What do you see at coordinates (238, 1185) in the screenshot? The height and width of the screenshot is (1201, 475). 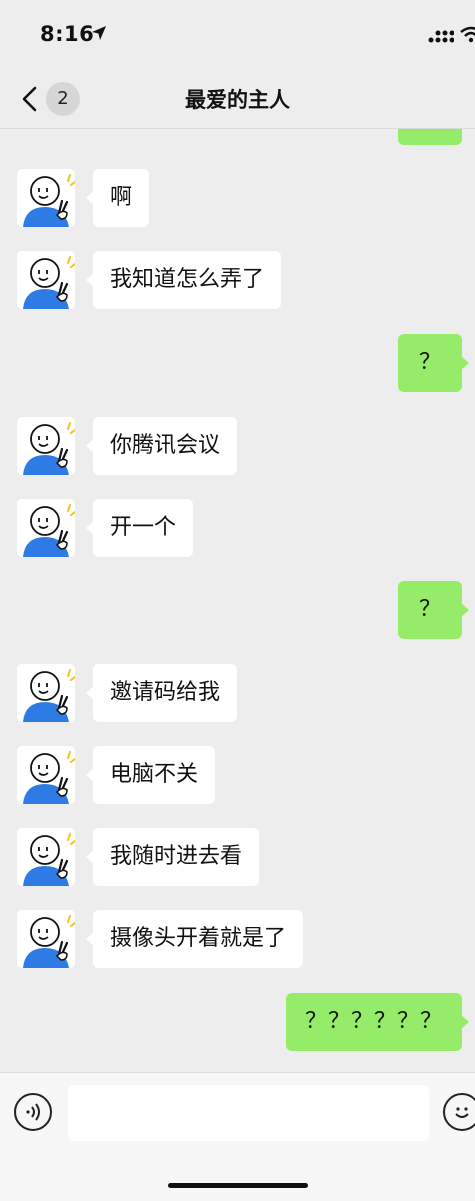 I see `home-indicator` at bounding box center [238, 1185].